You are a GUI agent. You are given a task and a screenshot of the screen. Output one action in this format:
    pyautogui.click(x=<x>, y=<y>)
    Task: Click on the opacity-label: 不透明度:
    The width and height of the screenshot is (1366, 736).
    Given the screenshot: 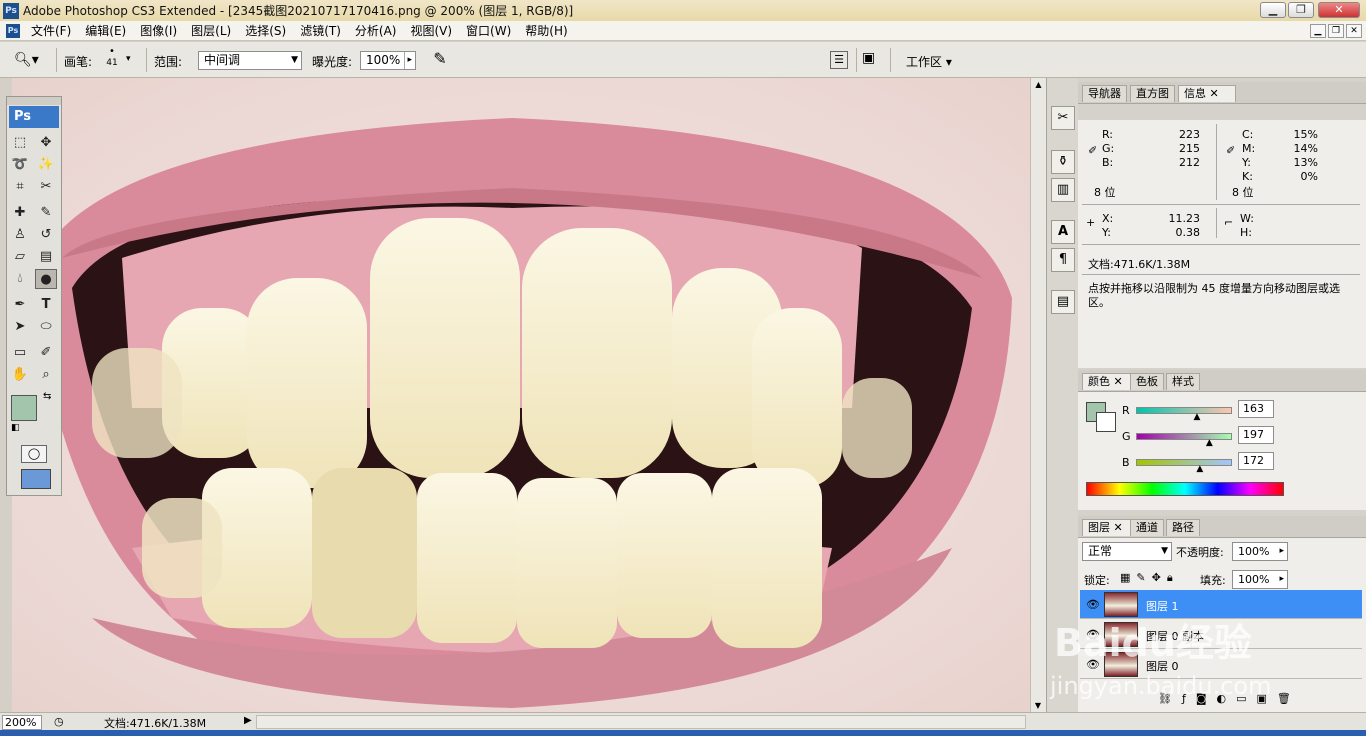 What is the action you would take?
    pyautogui.click(x=1200, y=552)
    